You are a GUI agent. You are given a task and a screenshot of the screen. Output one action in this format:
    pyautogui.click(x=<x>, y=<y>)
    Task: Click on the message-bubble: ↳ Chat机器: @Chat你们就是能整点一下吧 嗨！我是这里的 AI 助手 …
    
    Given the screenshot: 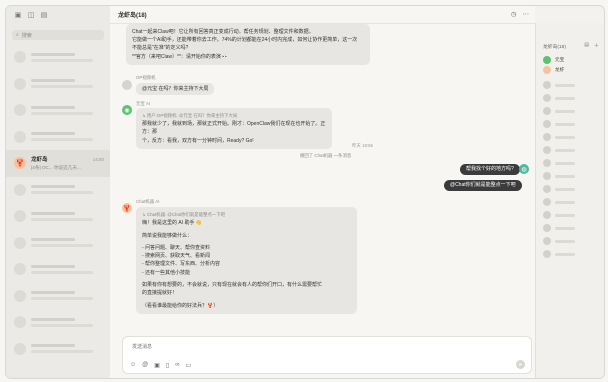 What is the action you would take?
    pyautogui.click(x=246, y=260)
    